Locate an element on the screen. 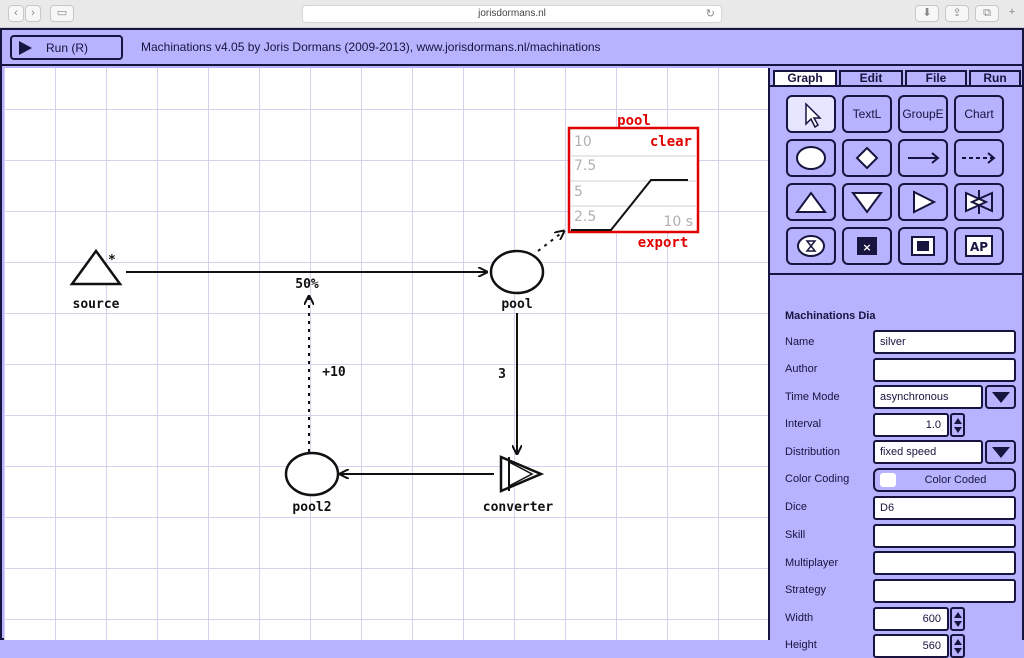 This screenshot has width=1024, height=658. dice-label: Dice is located at coordinates (796, 507).